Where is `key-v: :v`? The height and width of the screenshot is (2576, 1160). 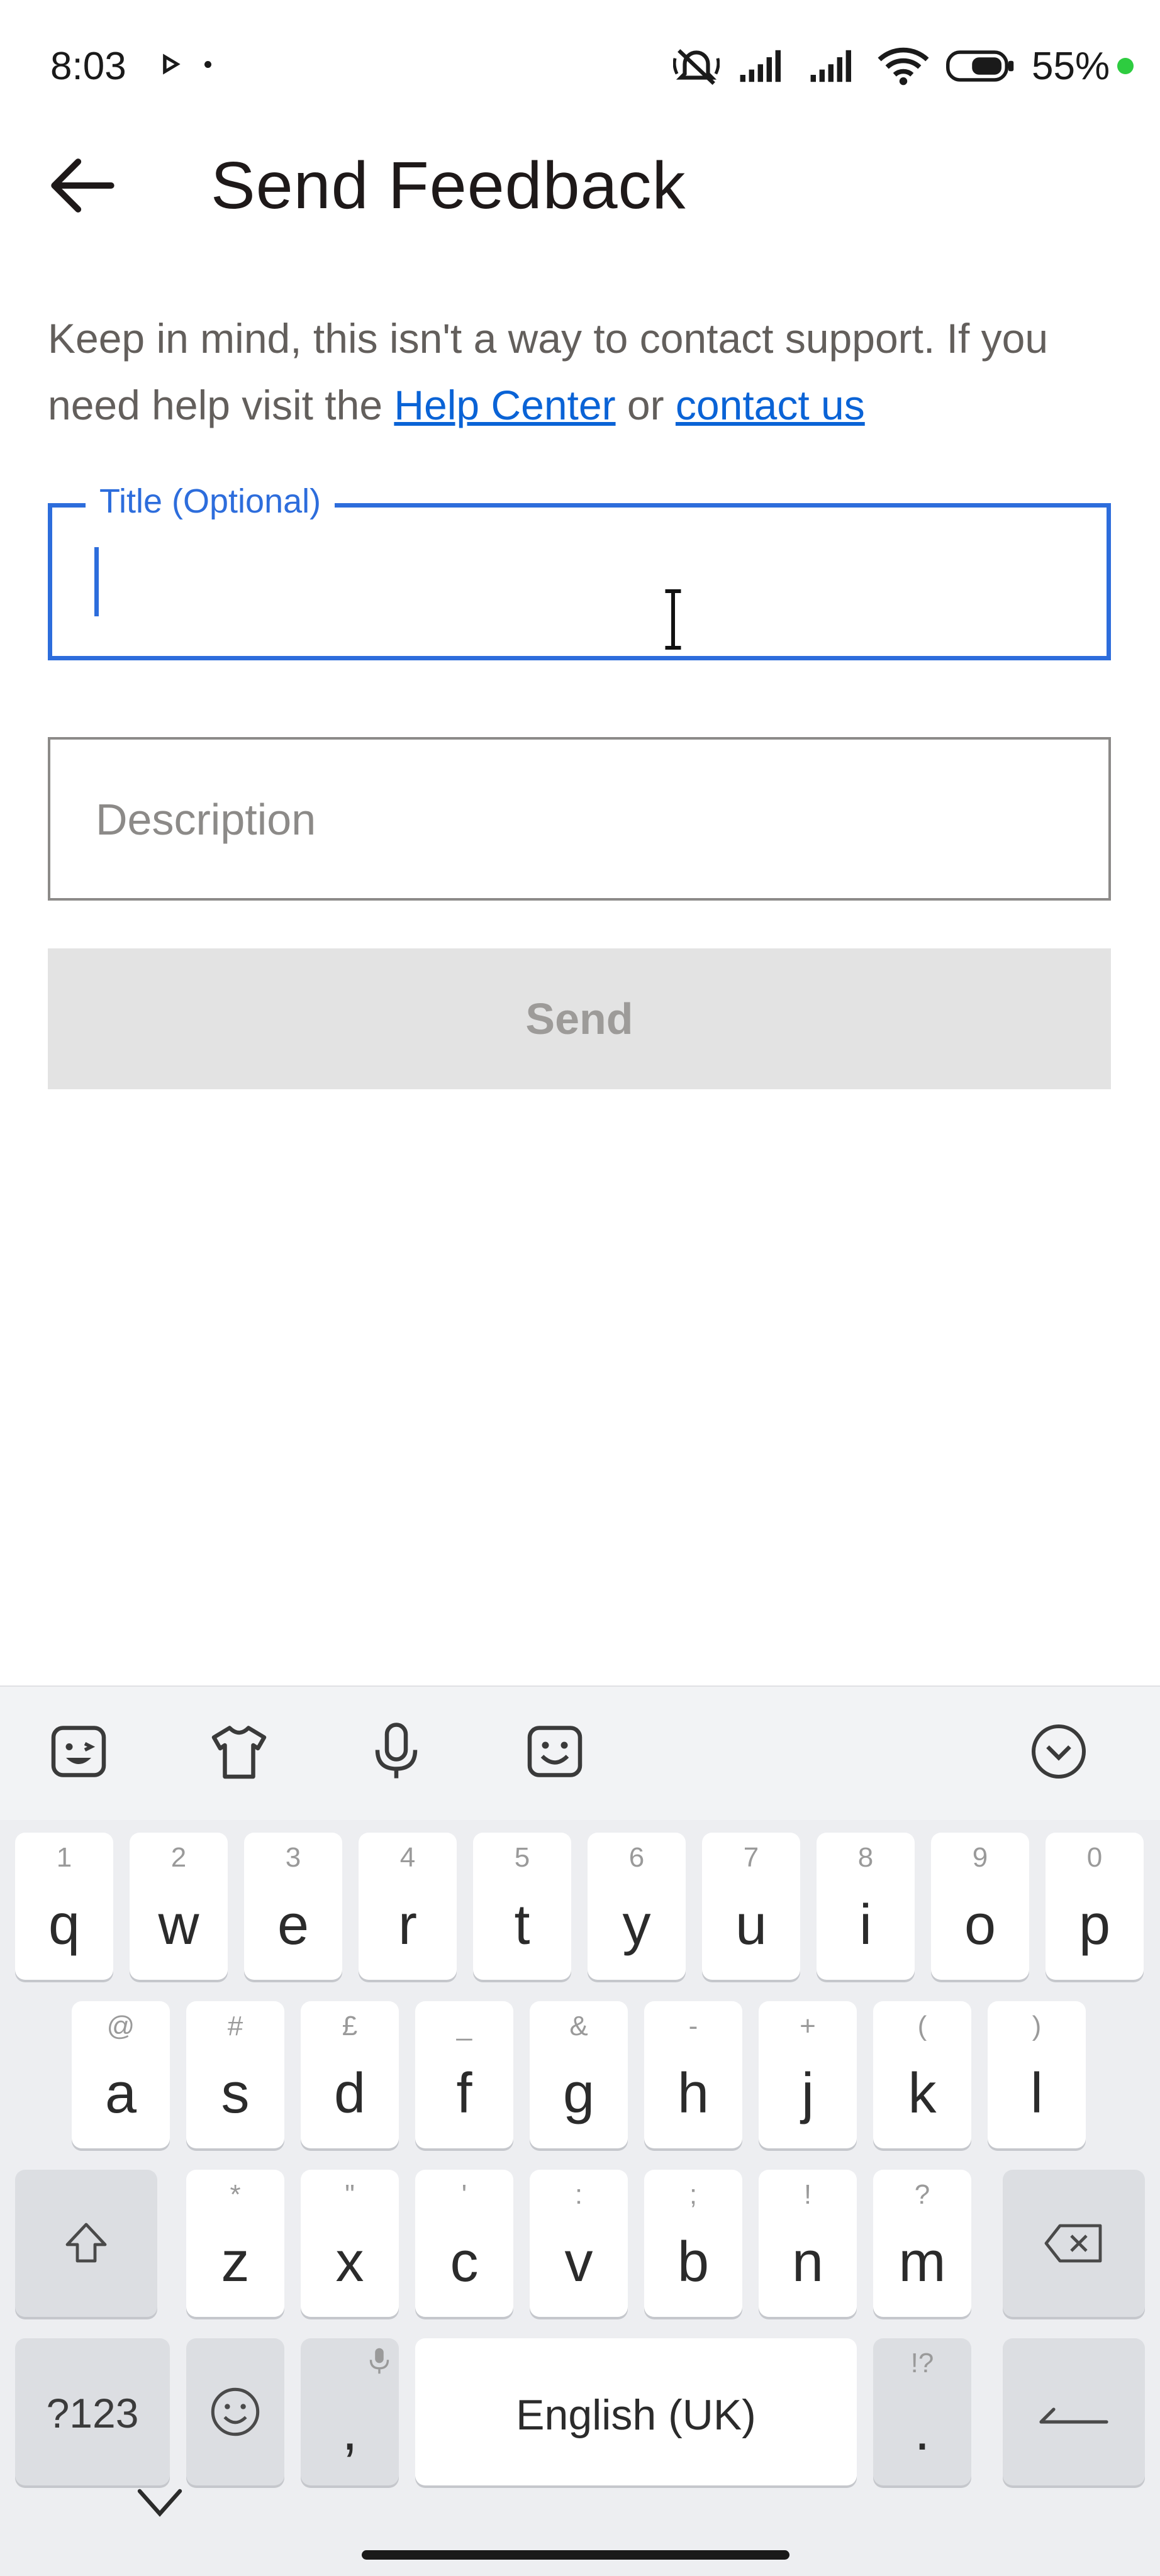 key-v: :v is located at coordinates (579, 2243).